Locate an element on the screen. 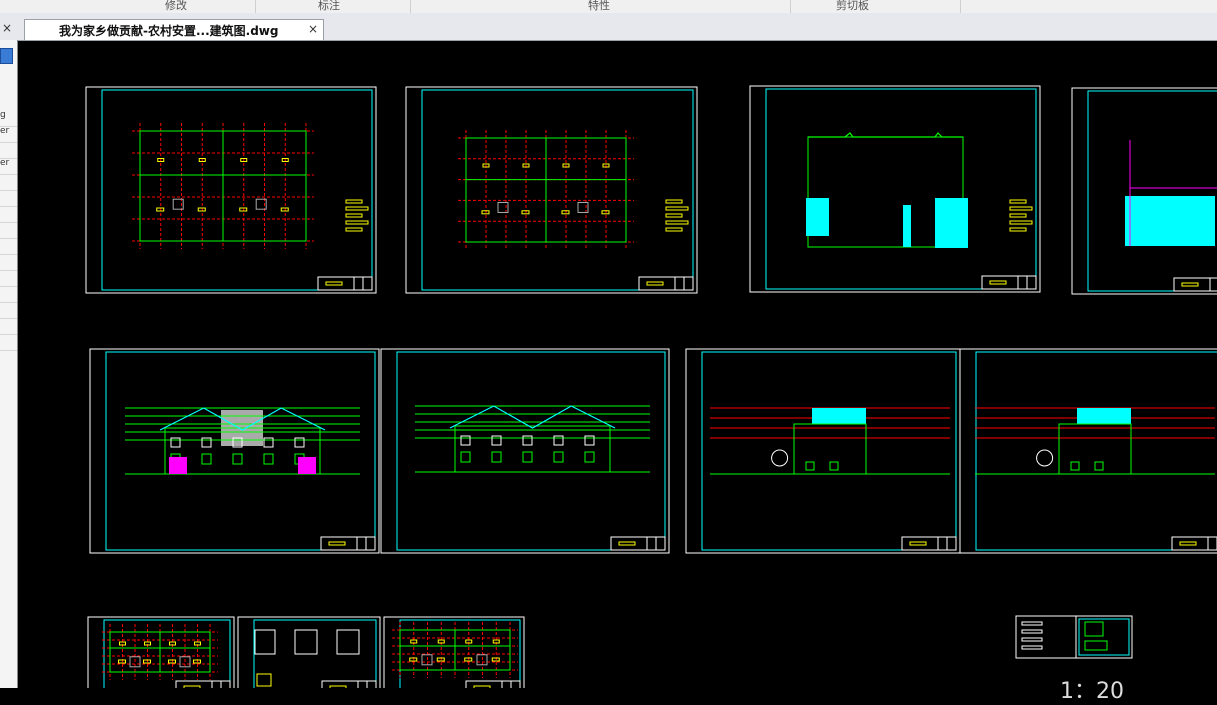 The image size is (1217, 705). ribbon-group-bar: 修改 标注 特性 剪切板 is located at coordinates (608, 7).